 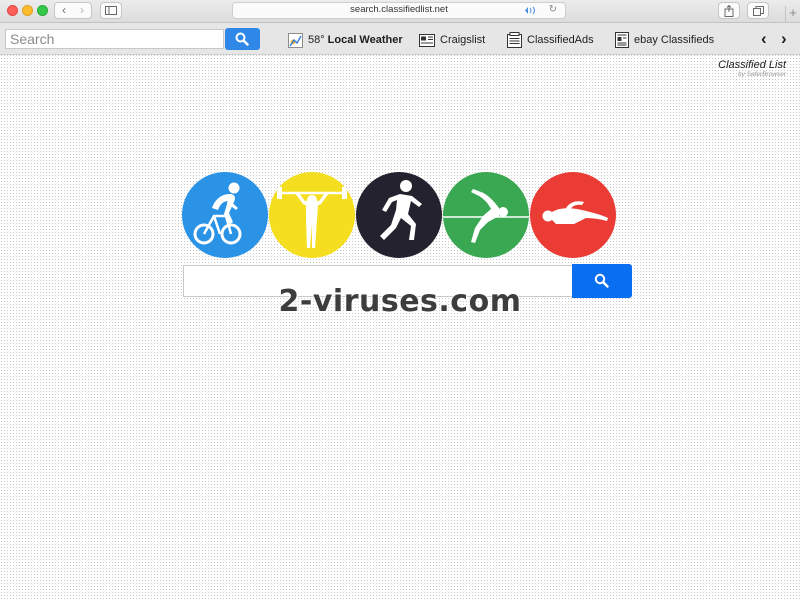 What do you see at coordinates (784, 38) in the screenshot?
I see `toolbar-scroll-right-button: ›` at bounding box center [784, 38].